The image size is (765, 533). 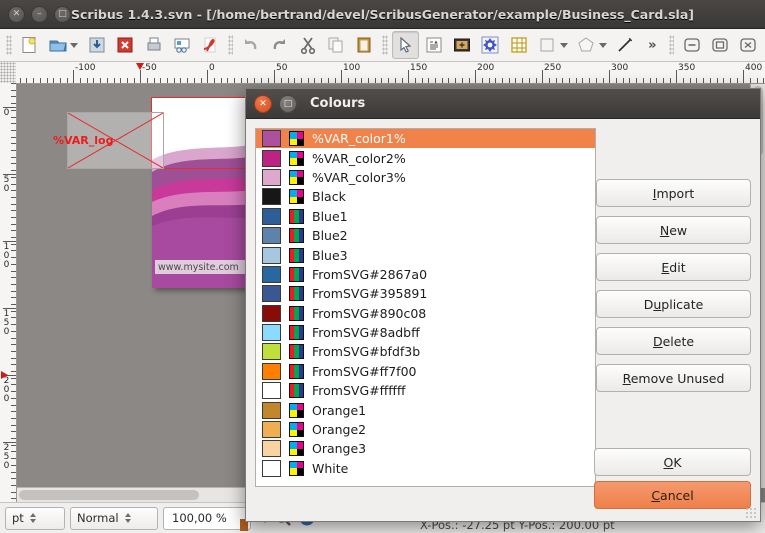 I want to click on colour-list-item: FromSVG#bfdf3b, so click(x=425, y=351).